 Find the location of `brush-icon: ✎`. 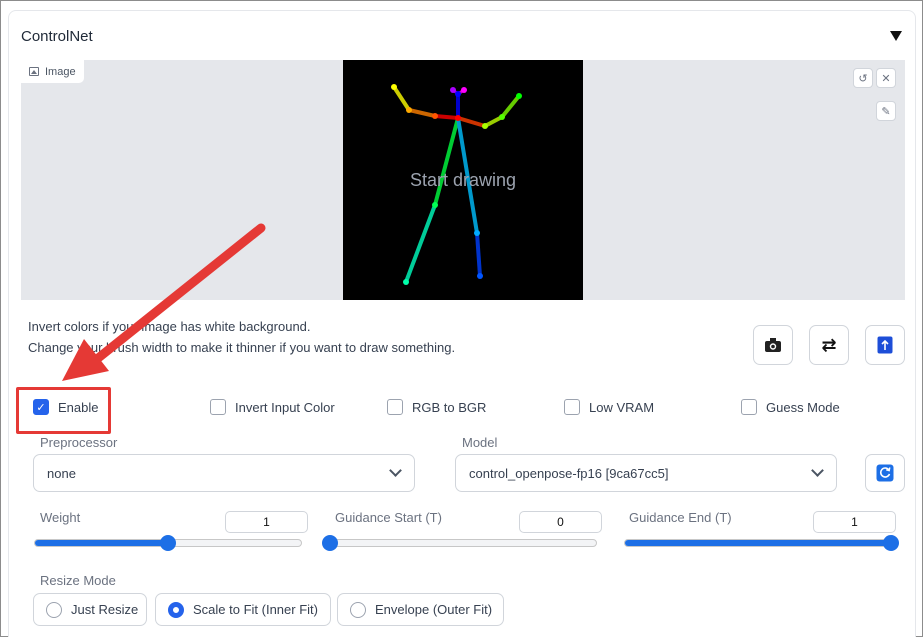

brush-icon: ✎ is located at coordinates (886, 111).